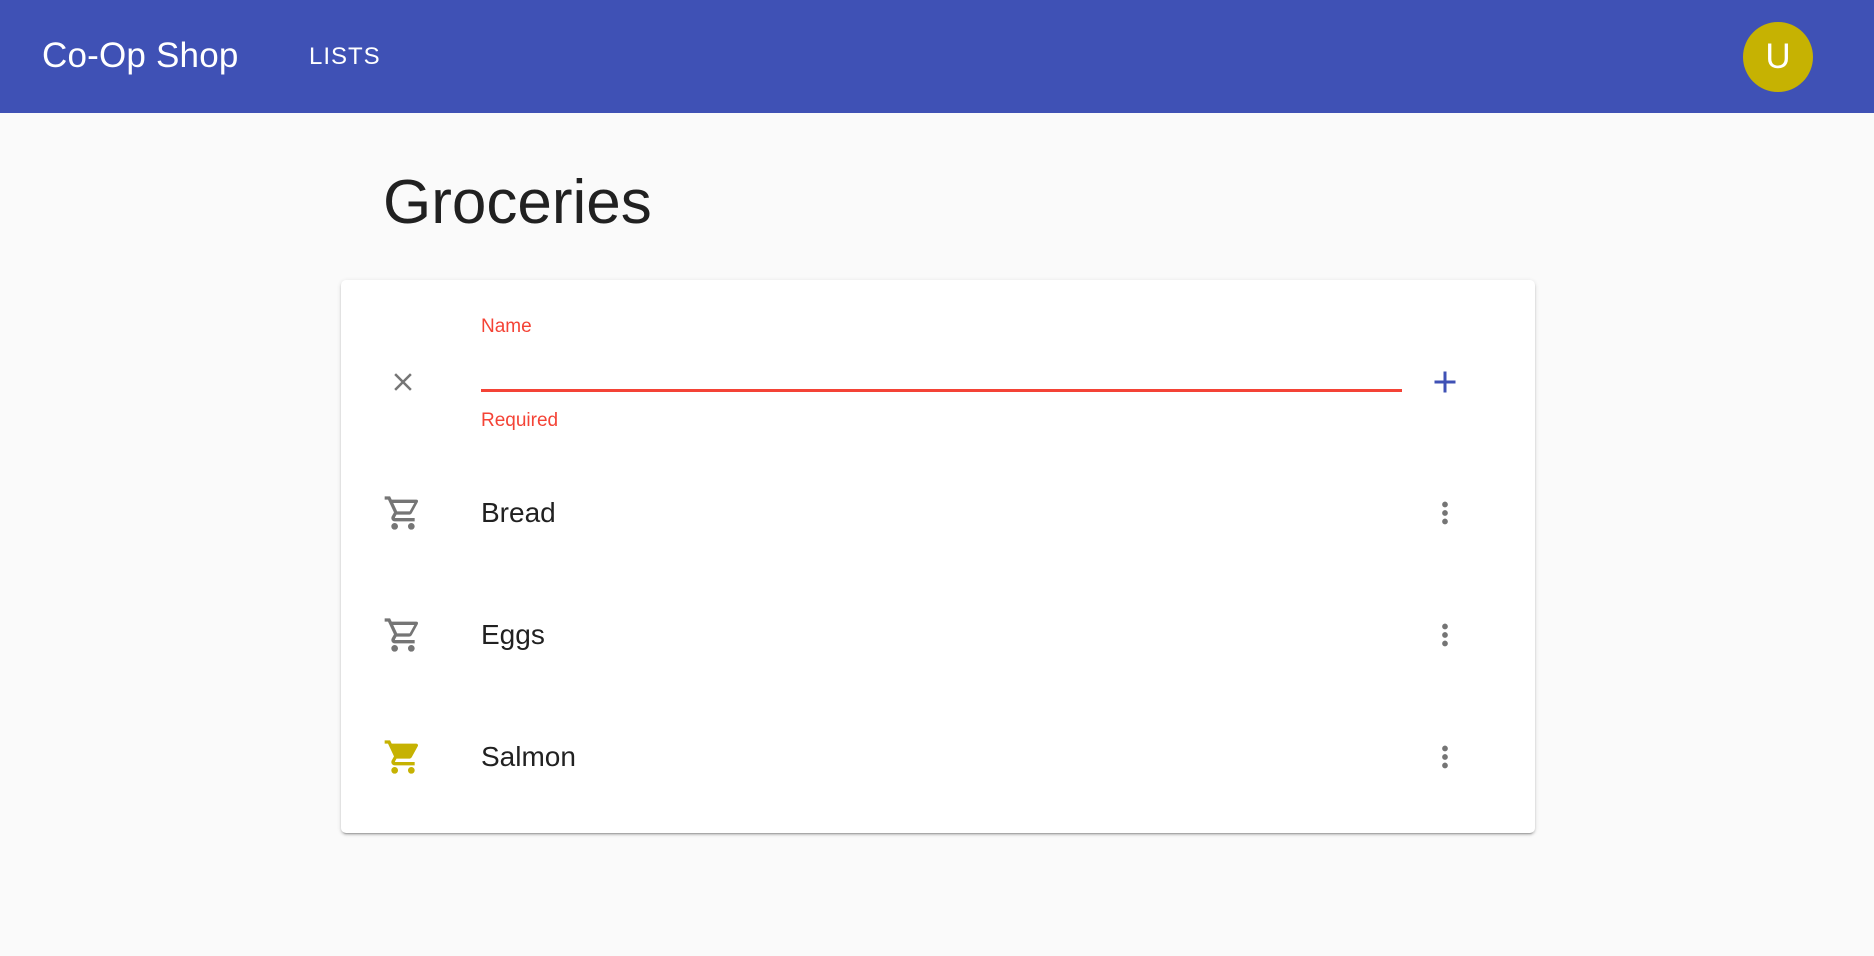 The height and width of the screenshot is (956, 1874). I want to click on add-item-button, so click(1445, 382).